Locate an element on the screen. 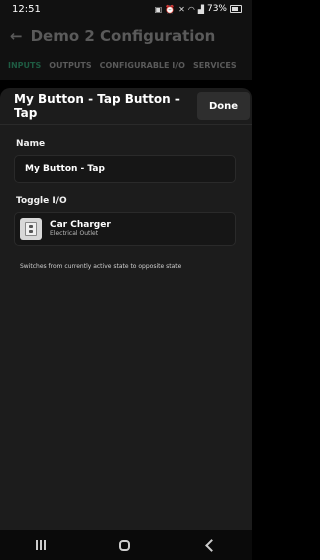  sheet-header: My Button - Tap Button - Tap Done is located at coordinates (126, 106).